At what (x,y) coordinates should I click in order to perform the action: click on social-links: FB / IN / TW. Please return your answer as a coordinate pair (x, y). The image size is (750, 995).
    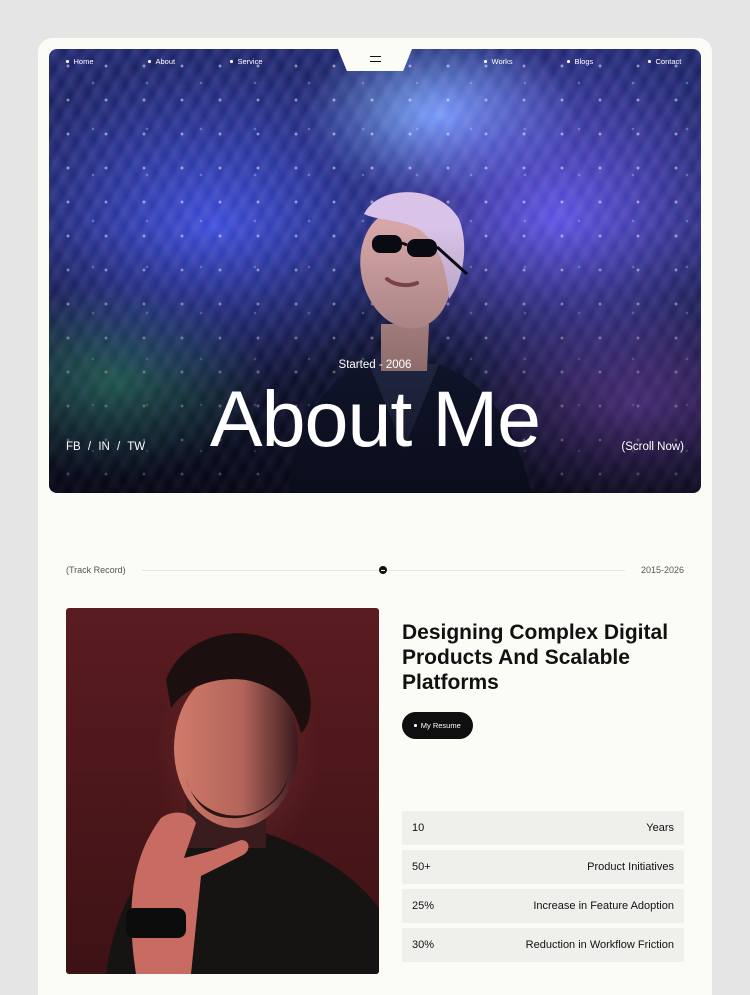
    Looking at the image, I should click on (107, 447).